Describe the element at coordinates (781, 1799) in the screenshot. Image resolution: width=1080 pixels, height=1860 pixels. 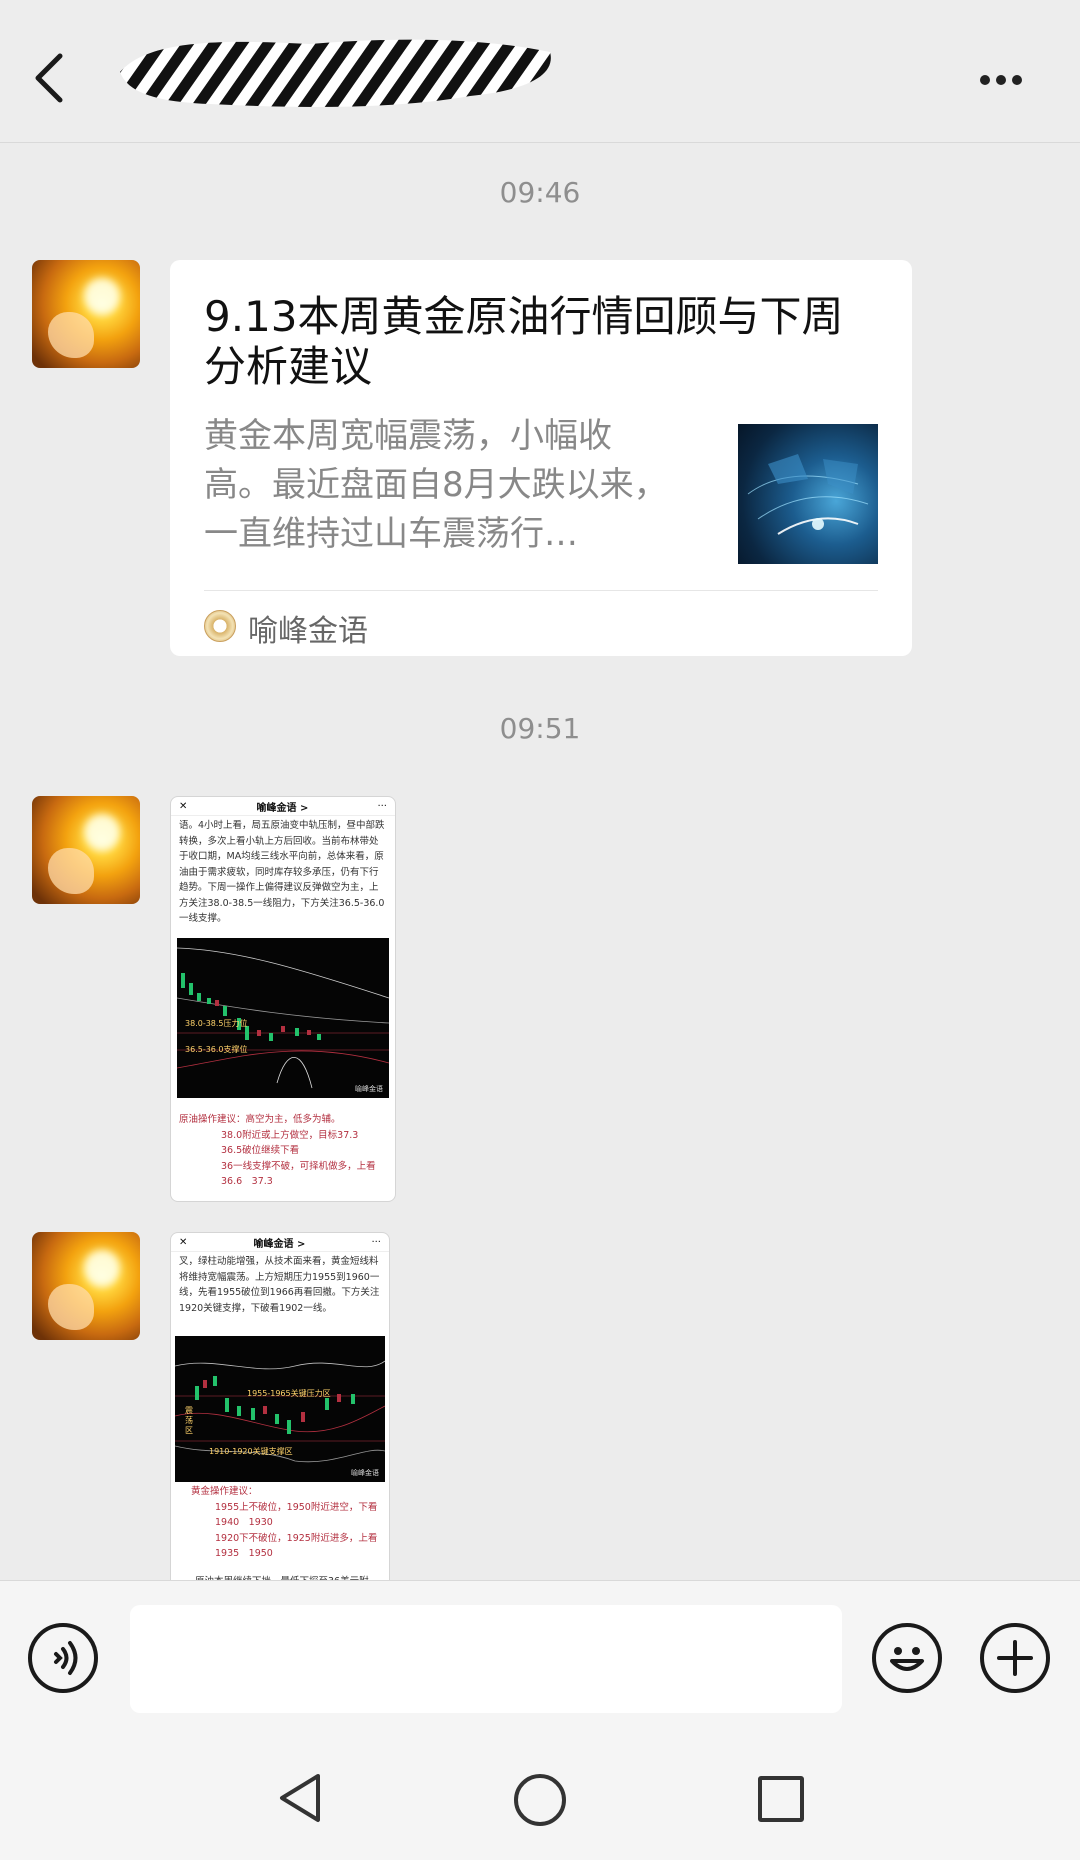
I see `nav-recent-icon` at that location.